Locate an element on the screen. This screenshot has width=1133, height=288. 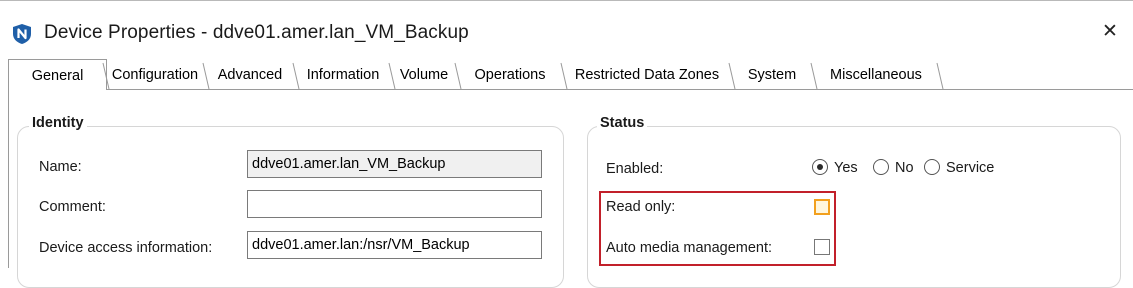
tab-general: General is located at coordinates (57, 75).